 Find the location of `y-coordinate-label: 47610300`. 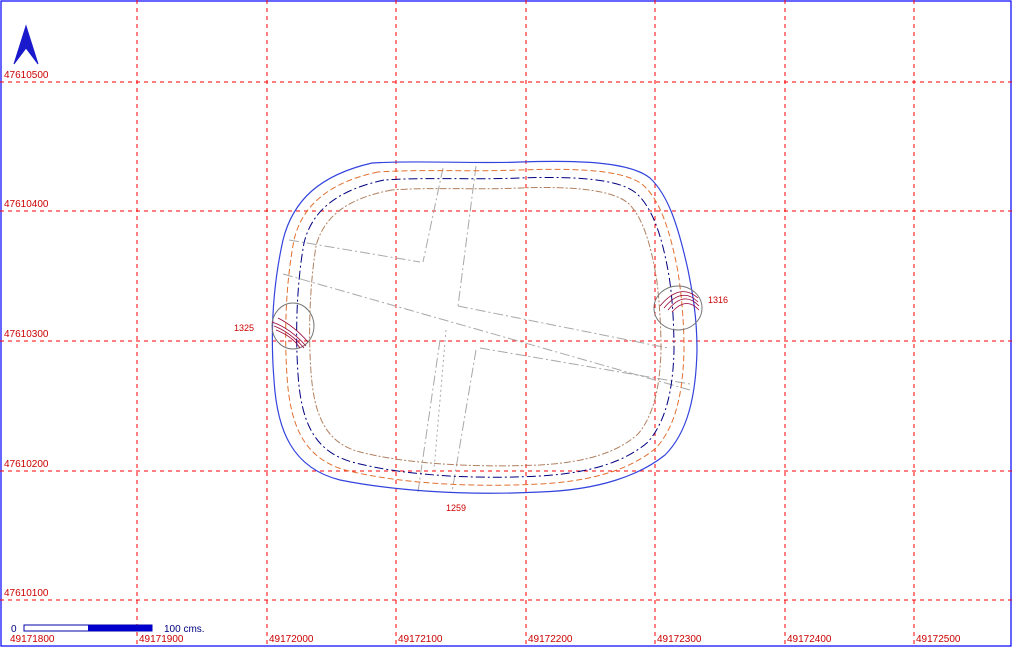

y-coordinate-label: 47610300 is located at coordinates (26, 334).